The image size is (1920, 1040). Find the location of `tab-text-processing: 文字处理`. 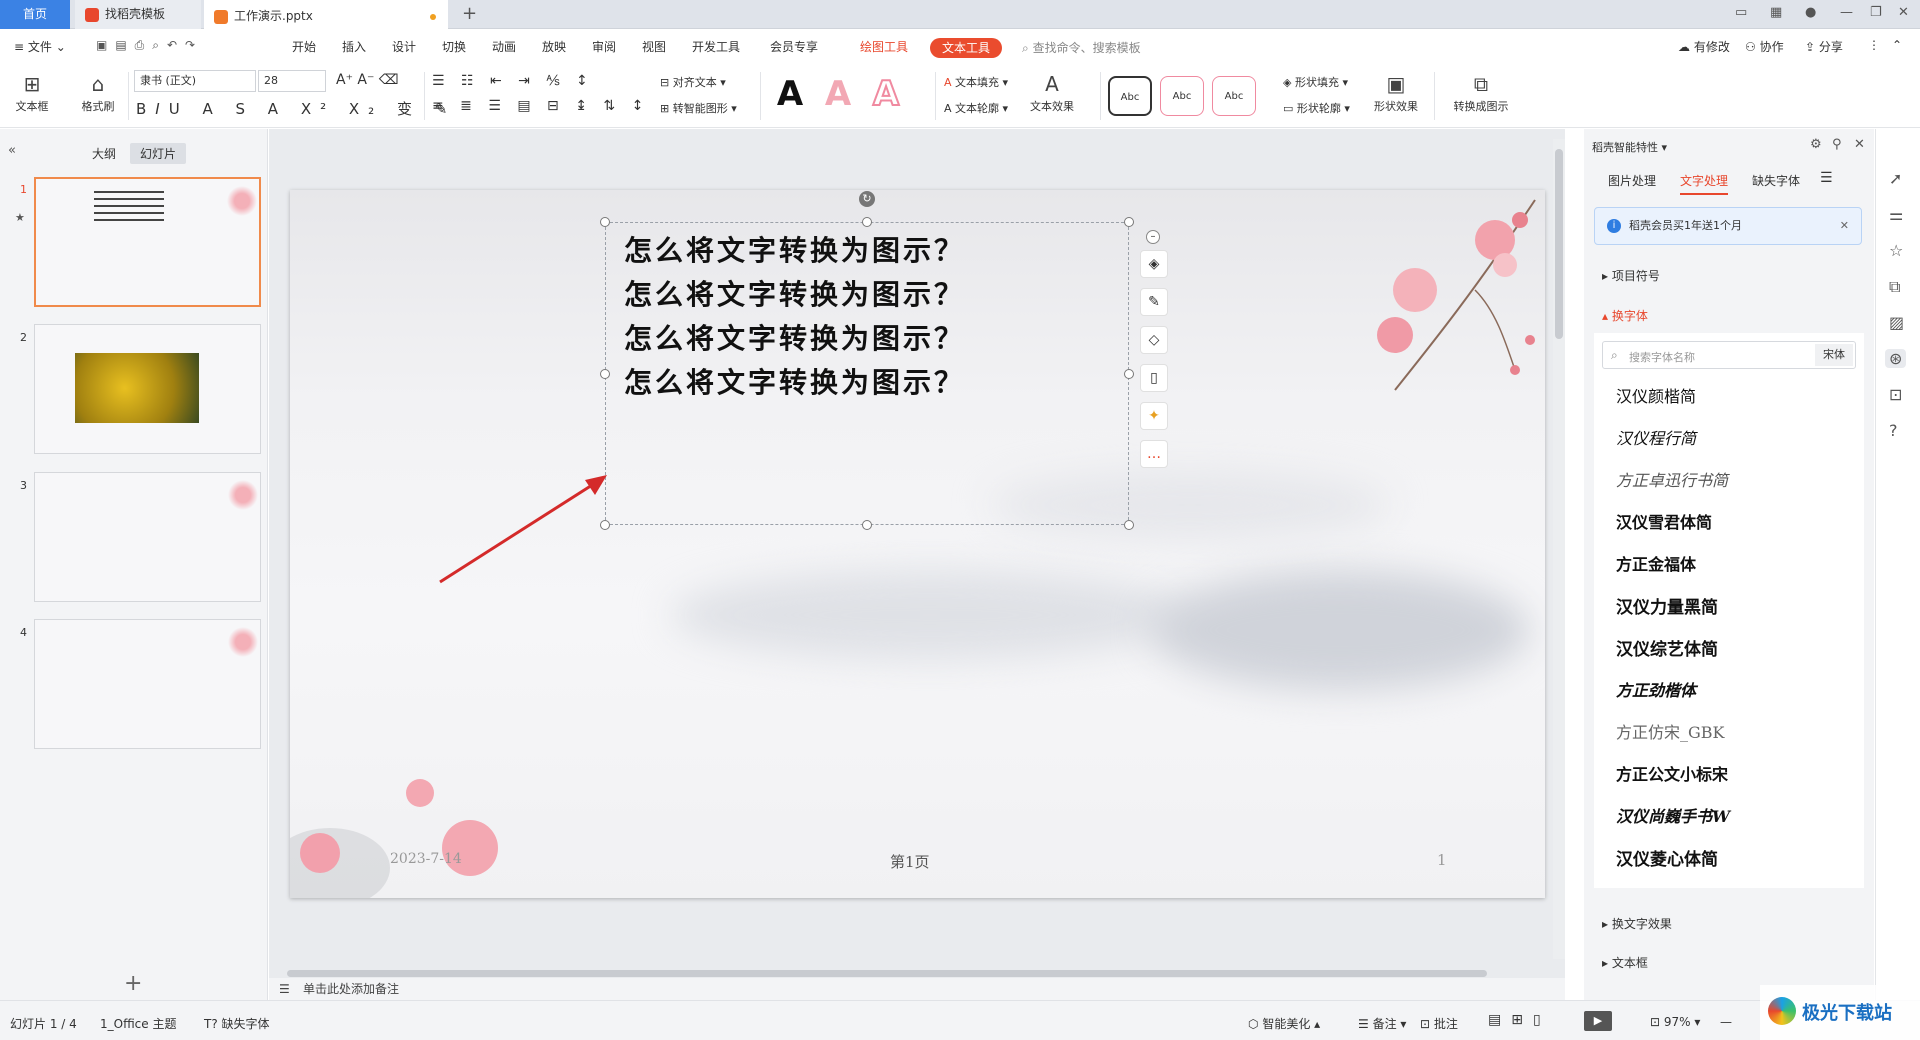

tab-text-processing: 文字处理 is located at coordinates (1704, 183).